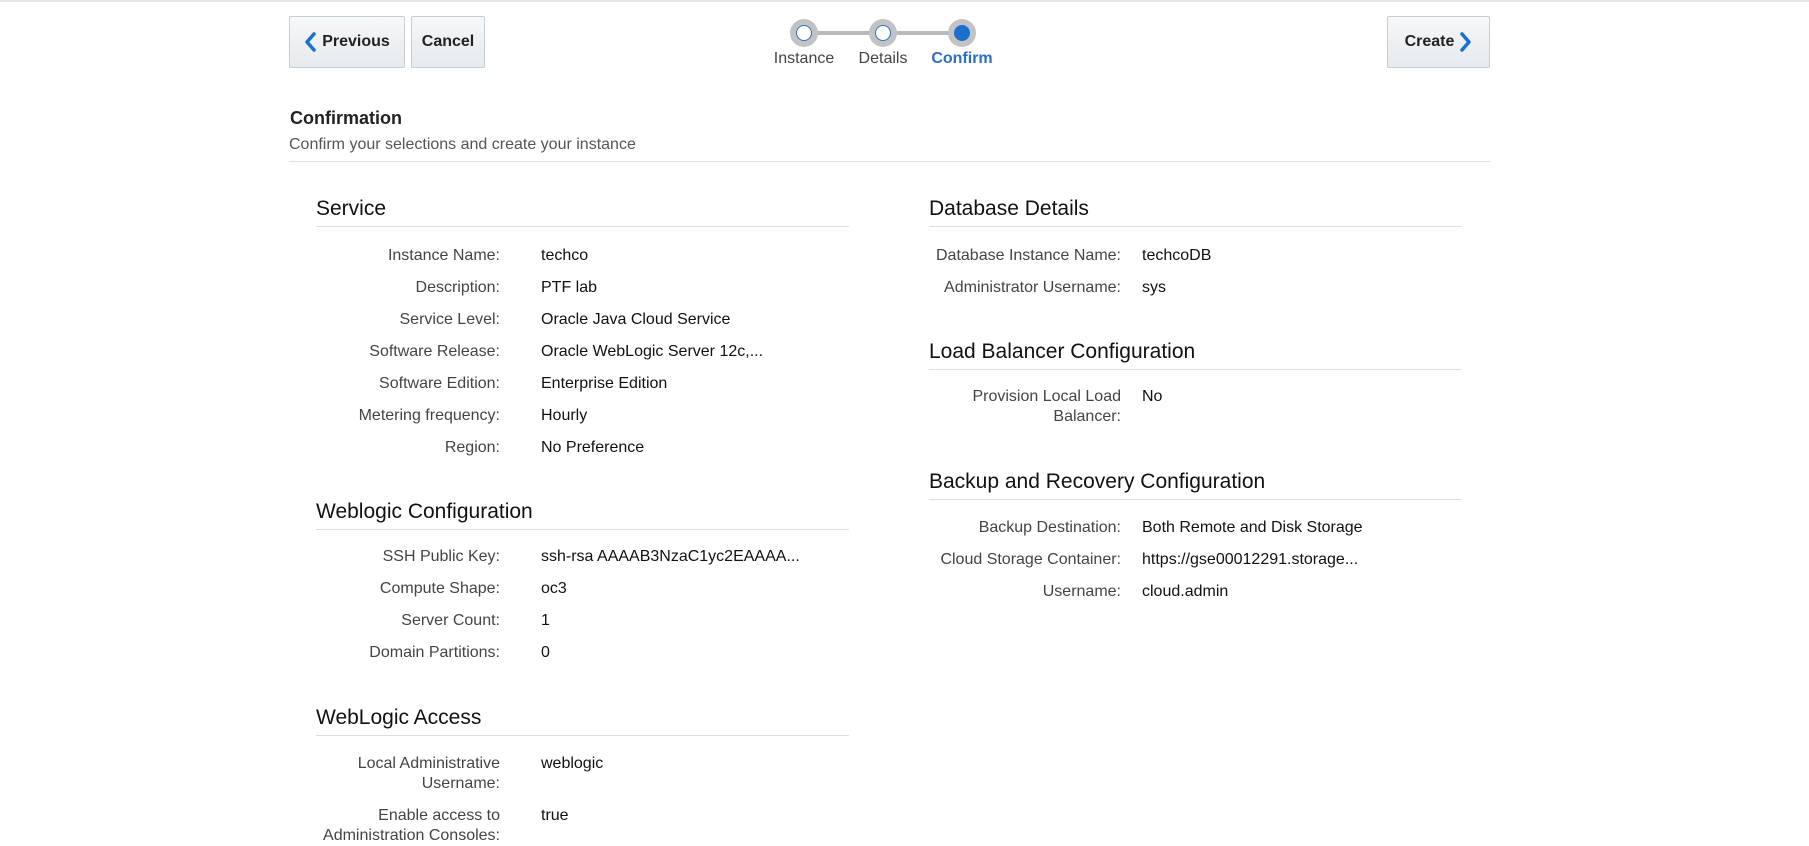 The width and height of the screenshot is (1809, 846). Describe the element at coordinates (1049, 527) in the screenshot. I see `field-label: Backup Destination:` at that location.